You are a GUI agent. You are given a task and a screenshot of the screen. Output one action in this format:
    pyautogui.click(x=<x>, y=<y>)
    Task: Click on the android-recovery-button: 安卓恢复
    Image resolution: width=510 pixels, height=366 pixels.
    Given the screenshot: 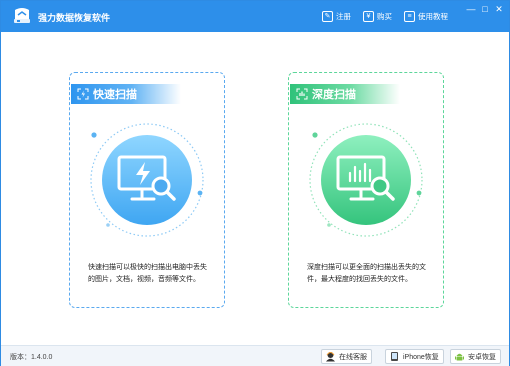 What is the action you would take?
    pyautogui.click(x=475, y=356)
    